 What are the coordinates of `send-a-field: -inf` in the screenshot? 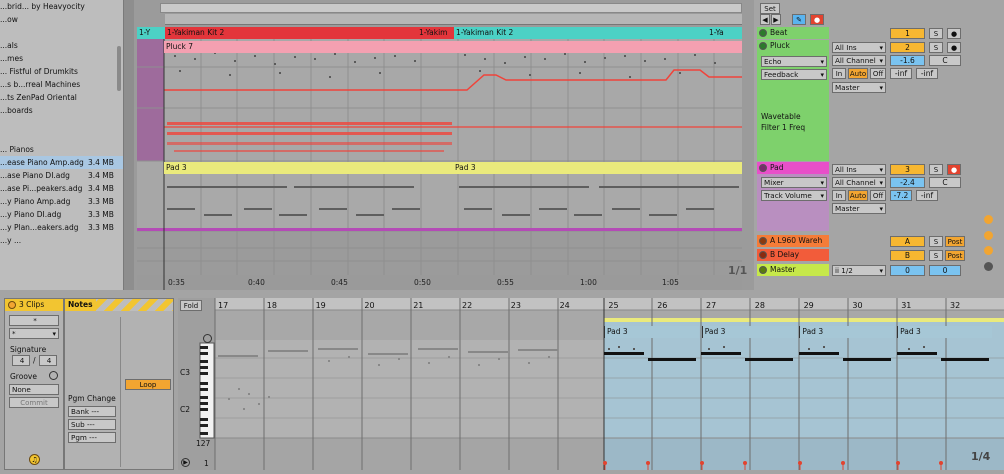 It's located at (901, 73).